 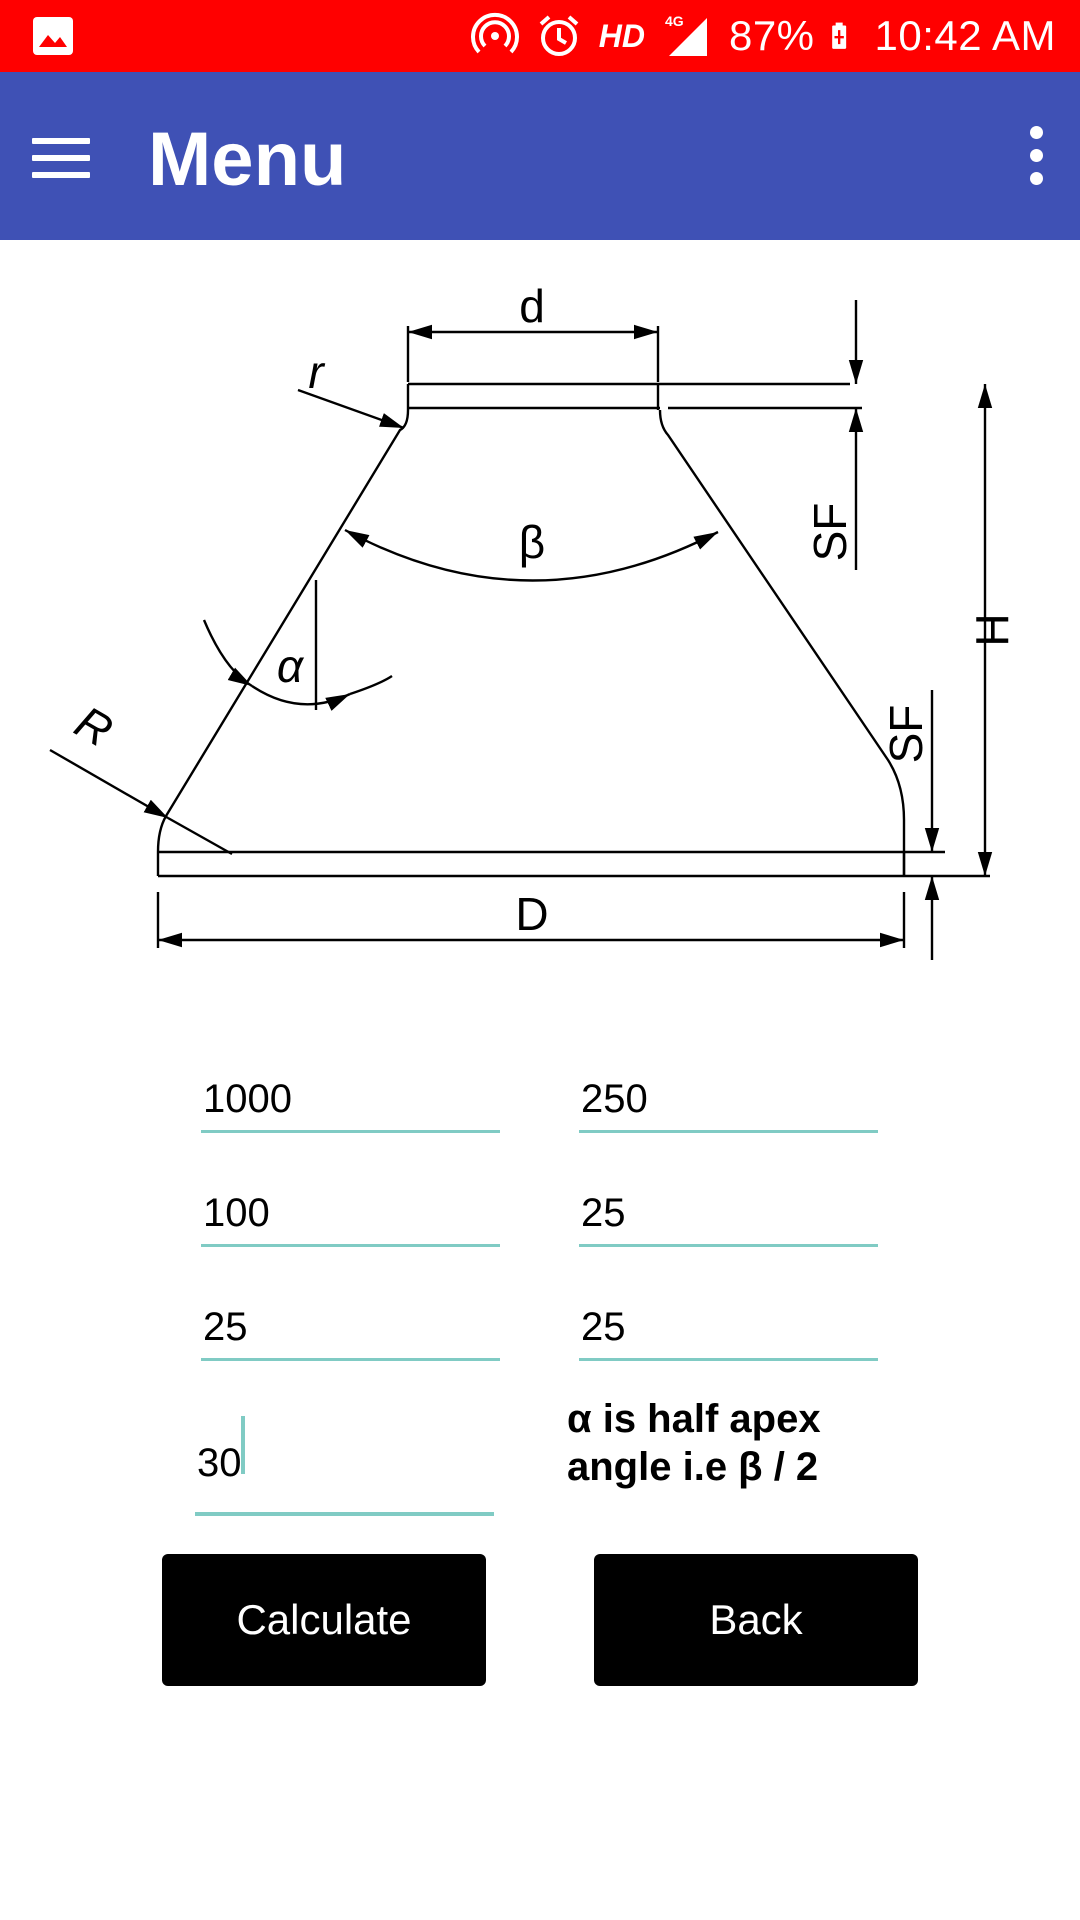 What do you see at coordinates (532, 542) in the screenshot?
I see `label-beta: β` at bounding box center [532, 542].